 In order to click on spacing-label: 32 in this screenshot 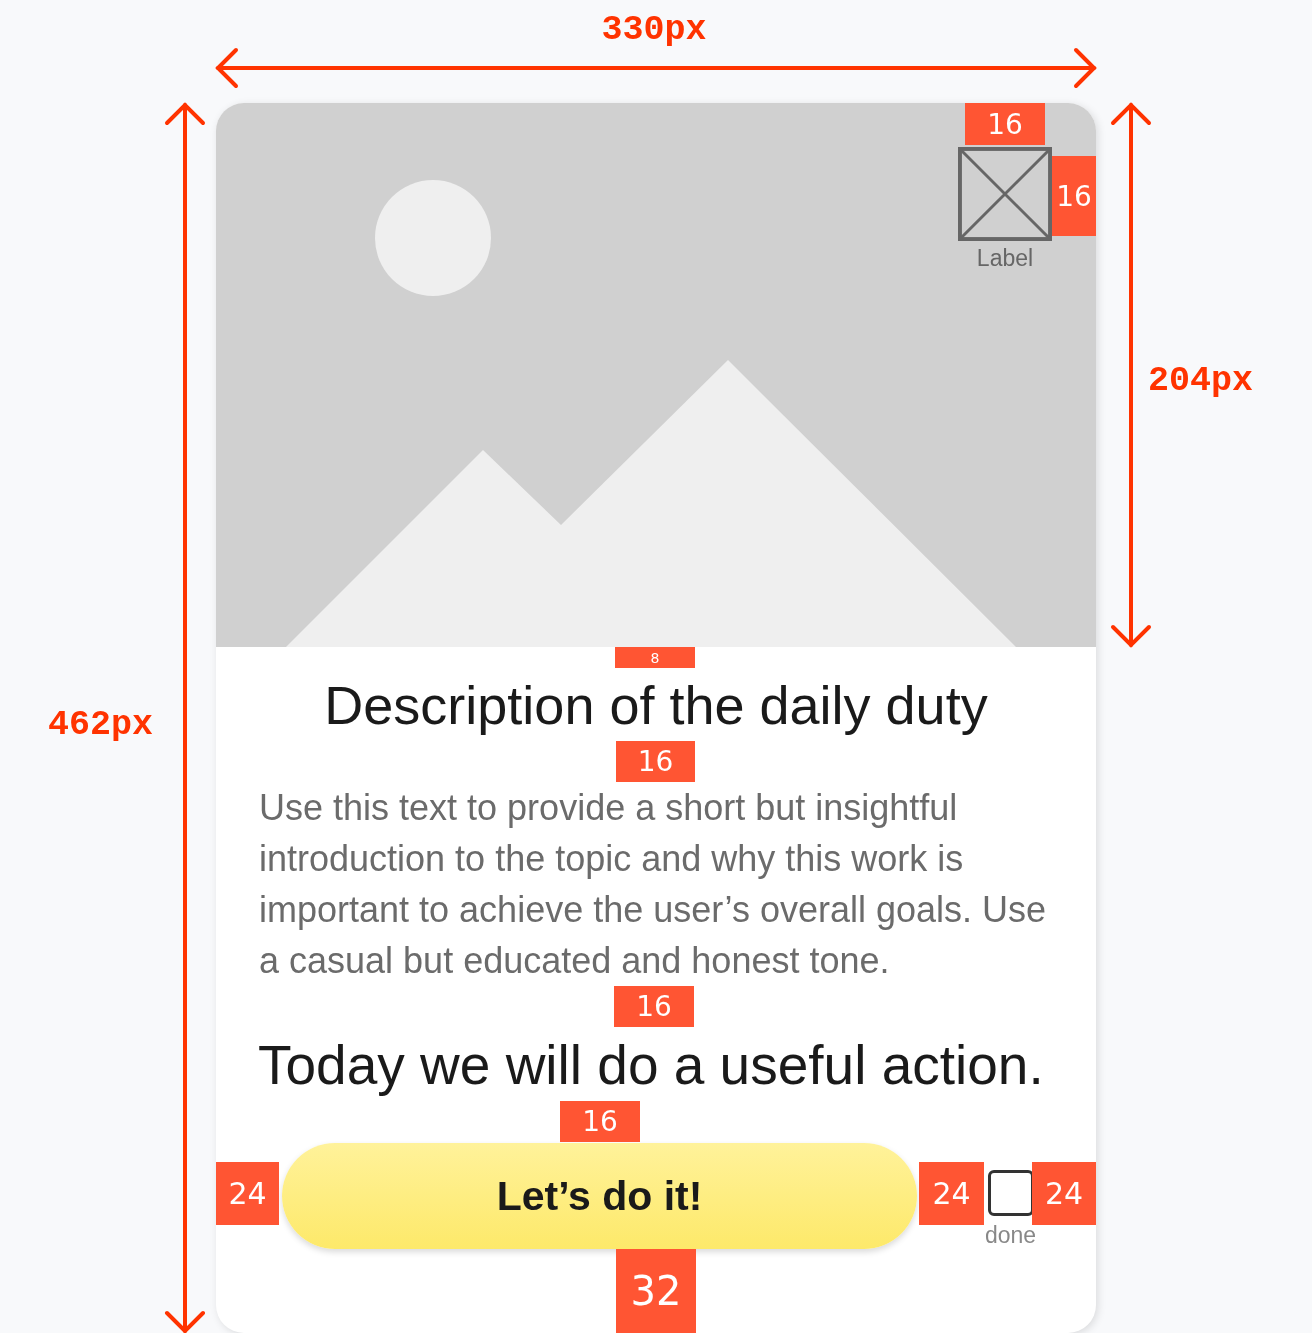, I will do `click(656, 1291)`.